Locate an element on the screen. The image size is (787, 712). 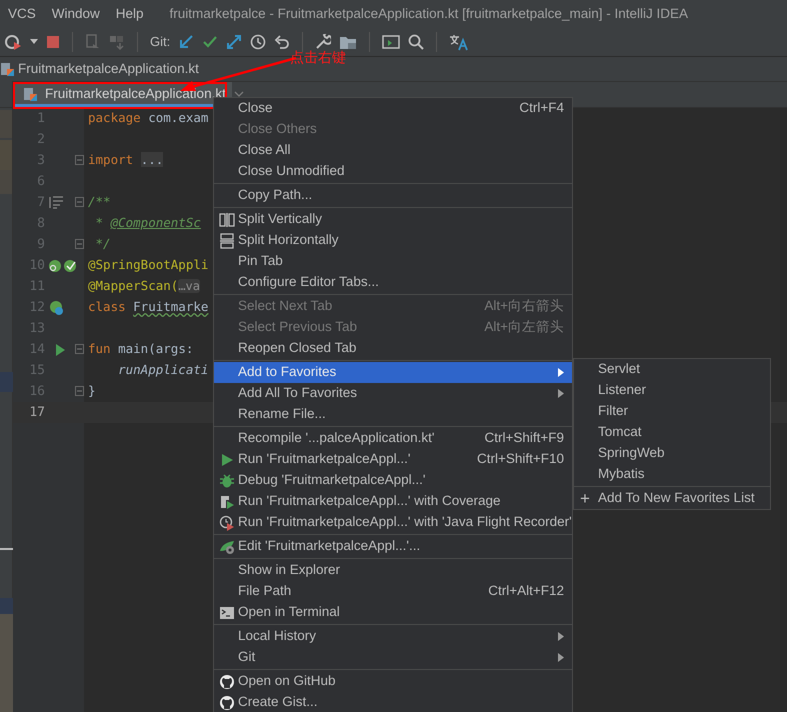
code-line: */ is located at coordinates (102, 244).